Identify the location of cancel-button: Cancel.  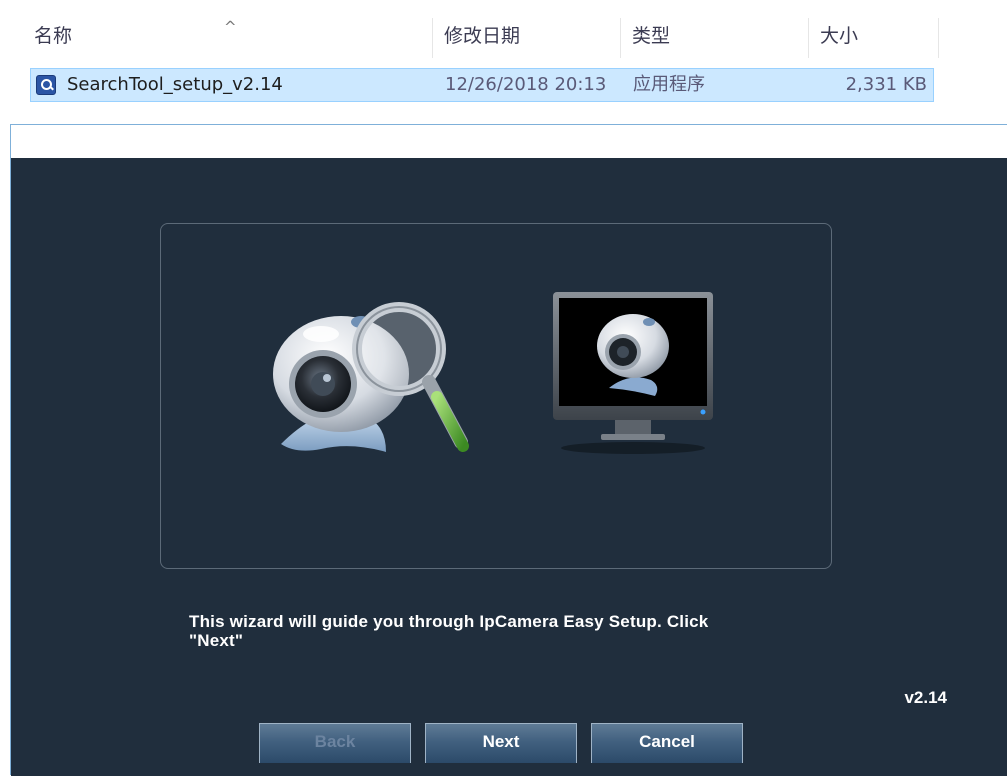
(667, 743).